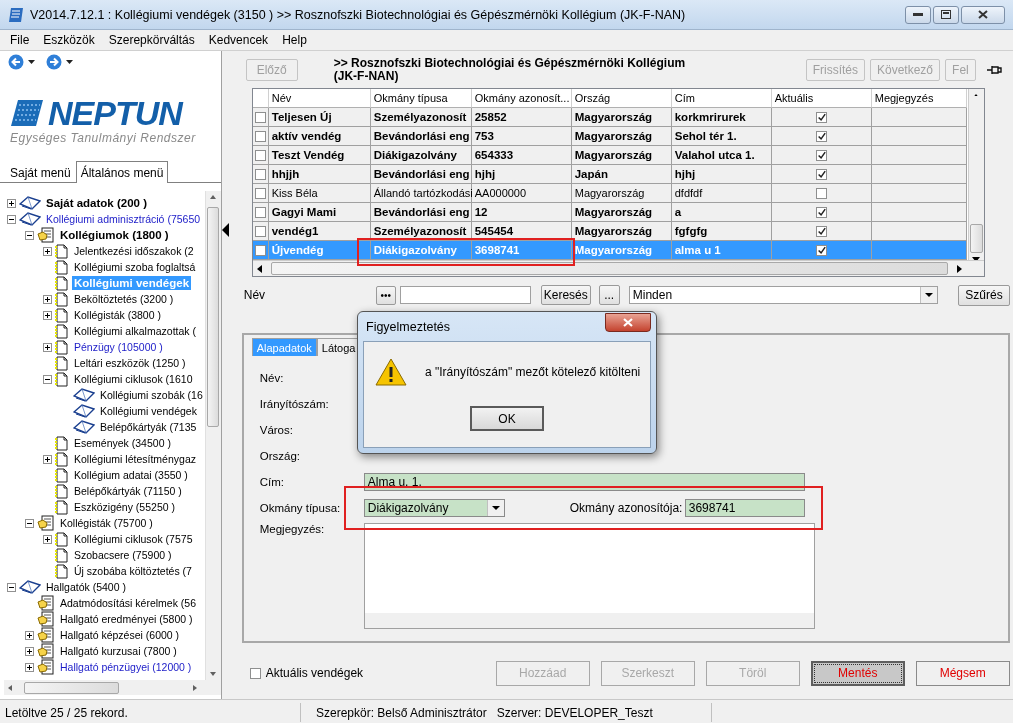  What do you see at coordinates (148, 427) in the screenshot?
I see `tree-item: Belépőkártyák (7135` at bounding box center [148, 427].